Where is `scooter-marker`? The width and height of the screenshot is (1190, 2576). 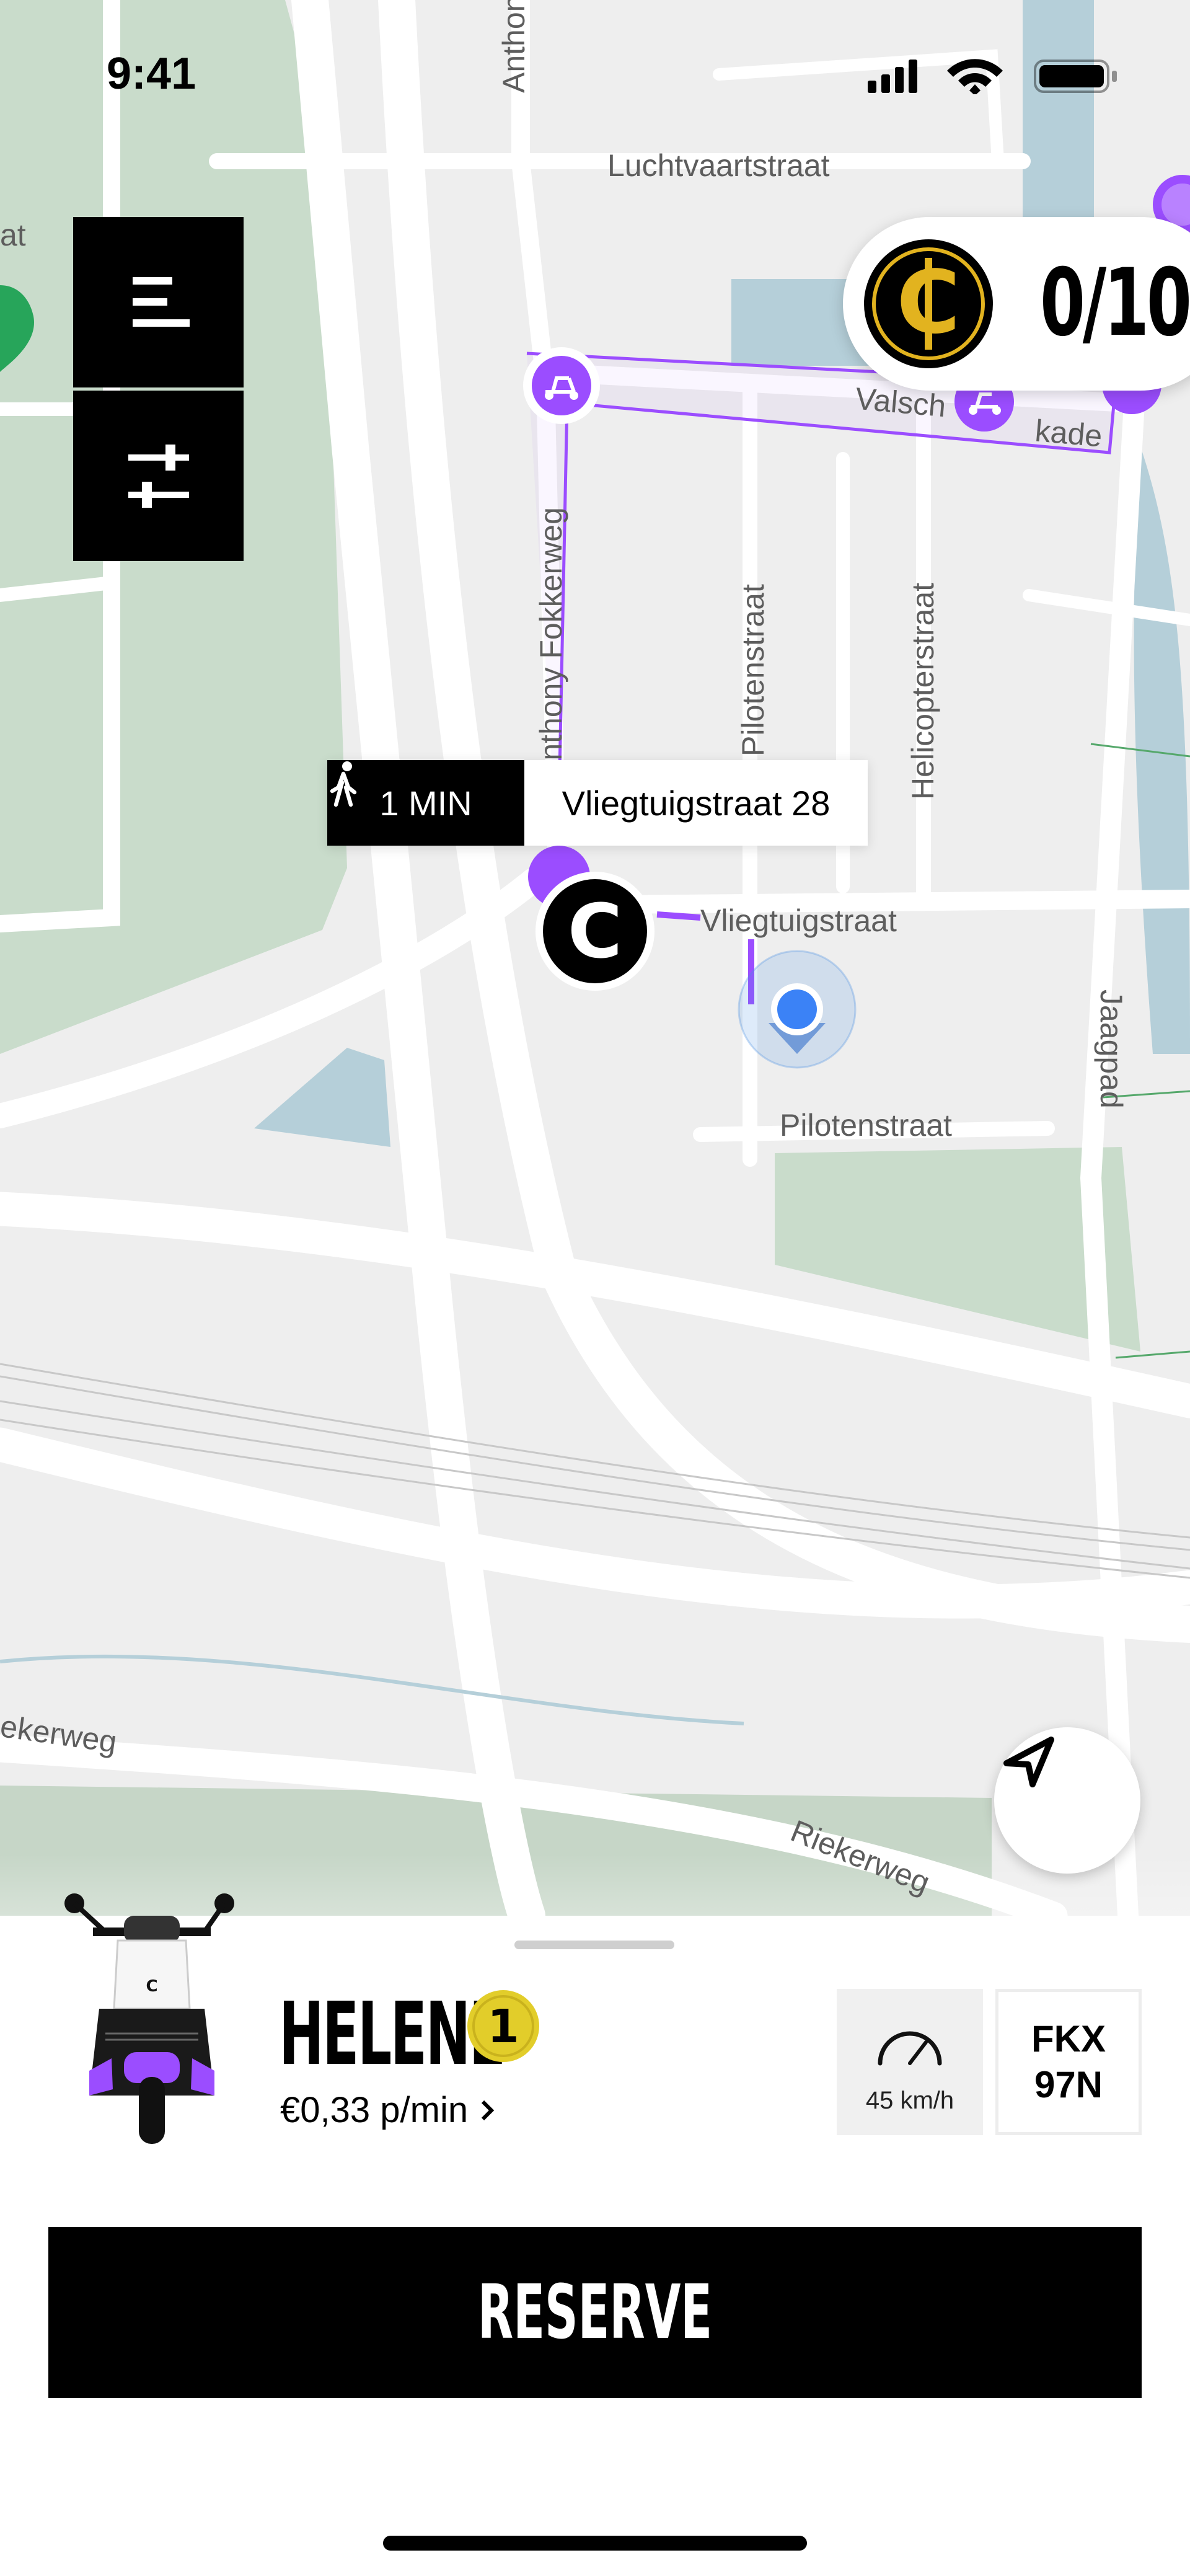 scooter-marker is located at coordinates (561, 386).